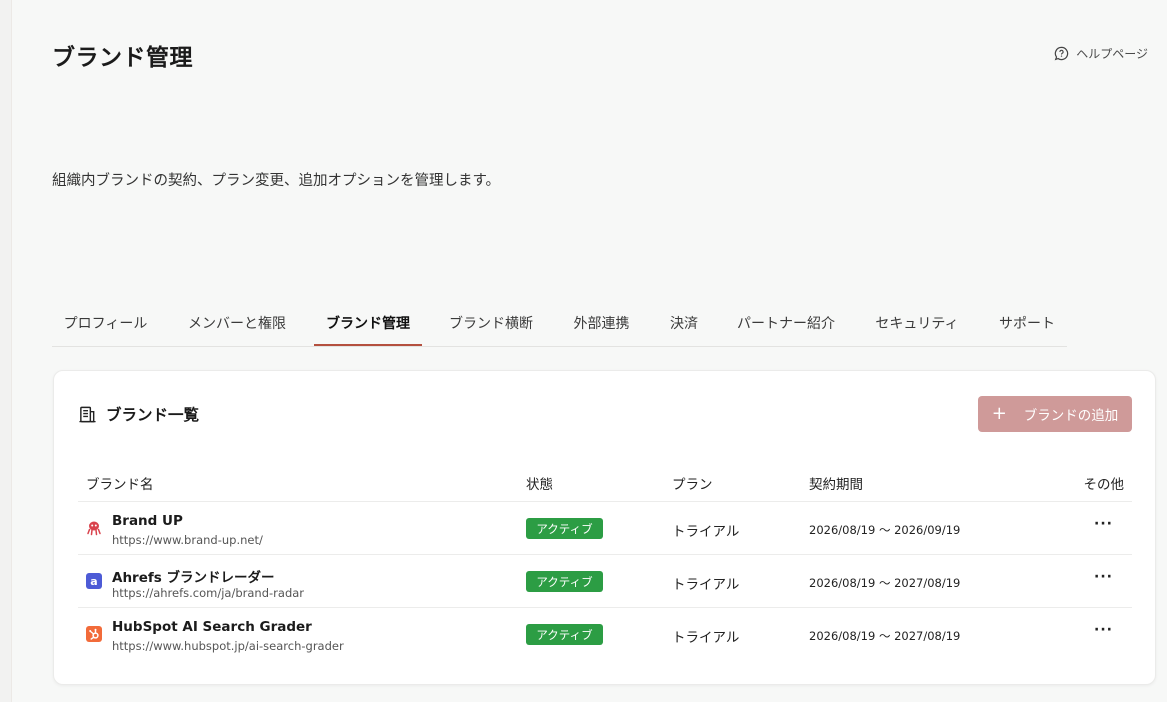 The height and width of the screenshot is (702, 1167). Describe the element at coordinates (917, 325) in the screenshot. I see `tab-security: セキュリティ` at that location.